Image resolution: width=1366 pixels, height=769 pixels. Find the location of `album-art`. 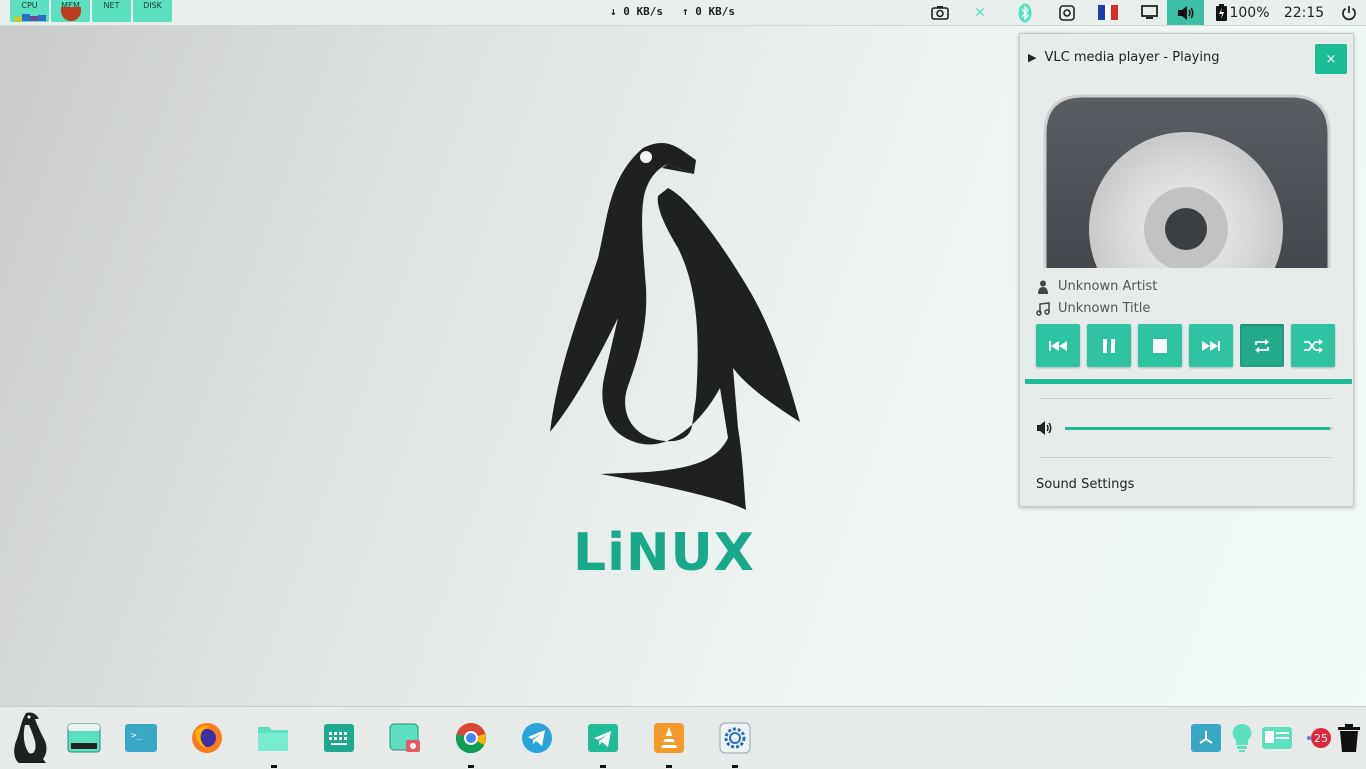

album-art is located at coordinates (1187, 181).